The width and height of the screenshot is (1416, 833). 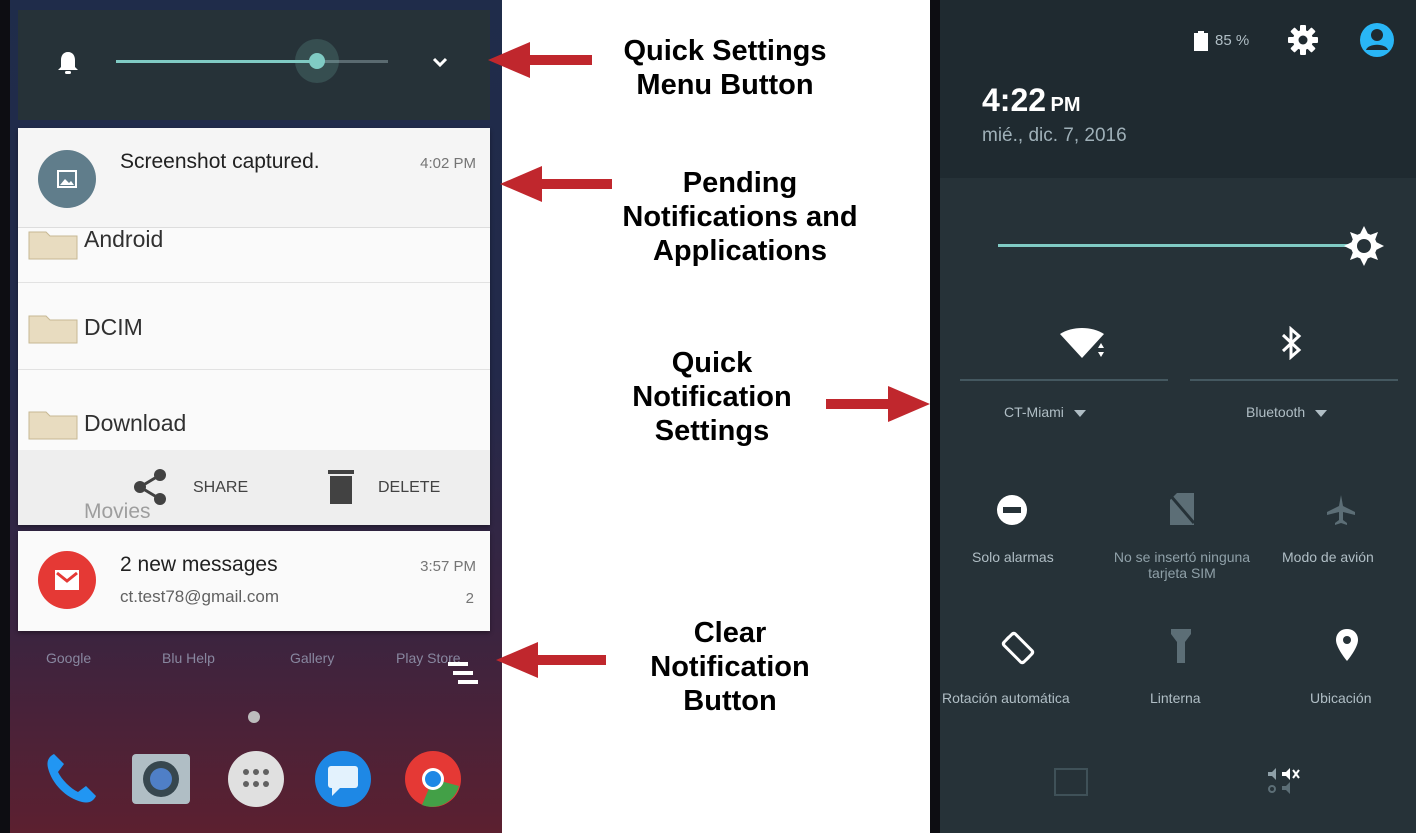 I want to click on no-sim-label: No se insertó ninguna tarjeta SIM, so click(x=1182, y=565).